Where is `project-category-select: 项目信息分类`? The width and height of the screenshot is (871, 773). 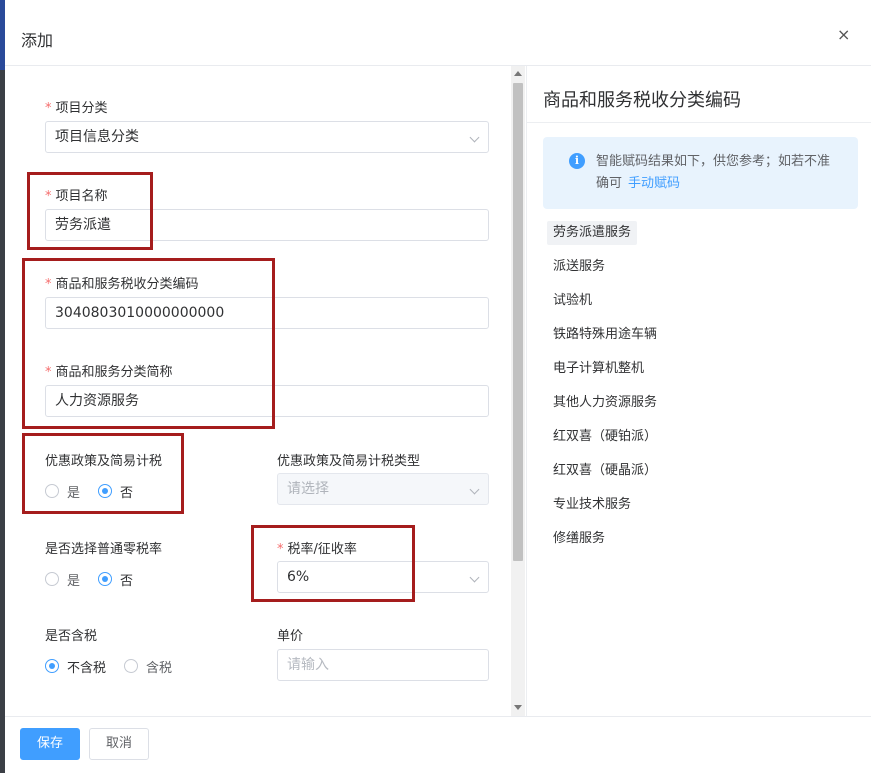 project-category-select: 项目信息分类 is located at coordinates (267, 137).